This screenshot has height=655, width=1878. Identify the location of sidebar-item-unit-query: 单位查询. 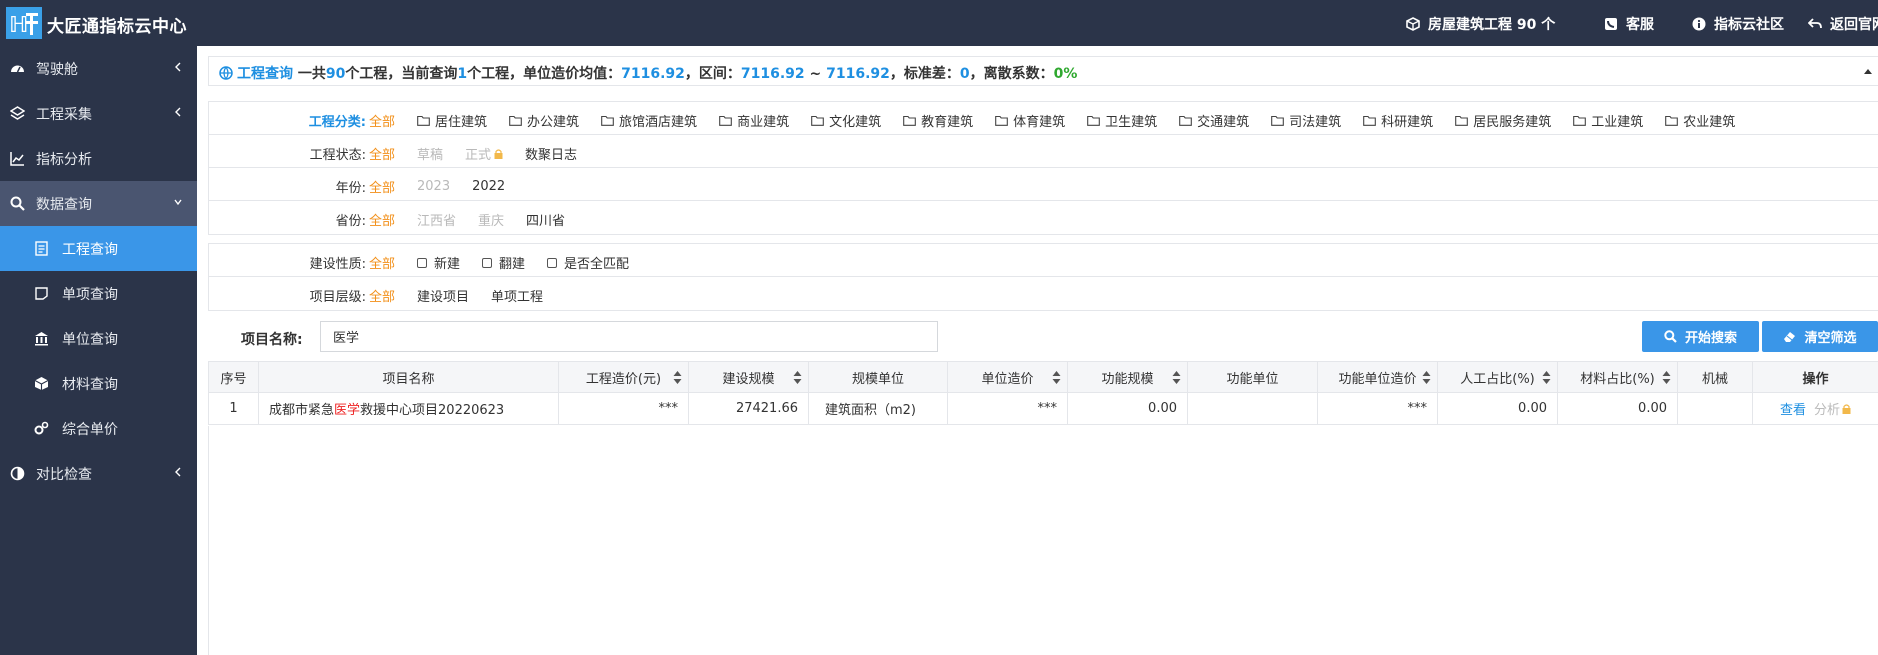
(98, 338).